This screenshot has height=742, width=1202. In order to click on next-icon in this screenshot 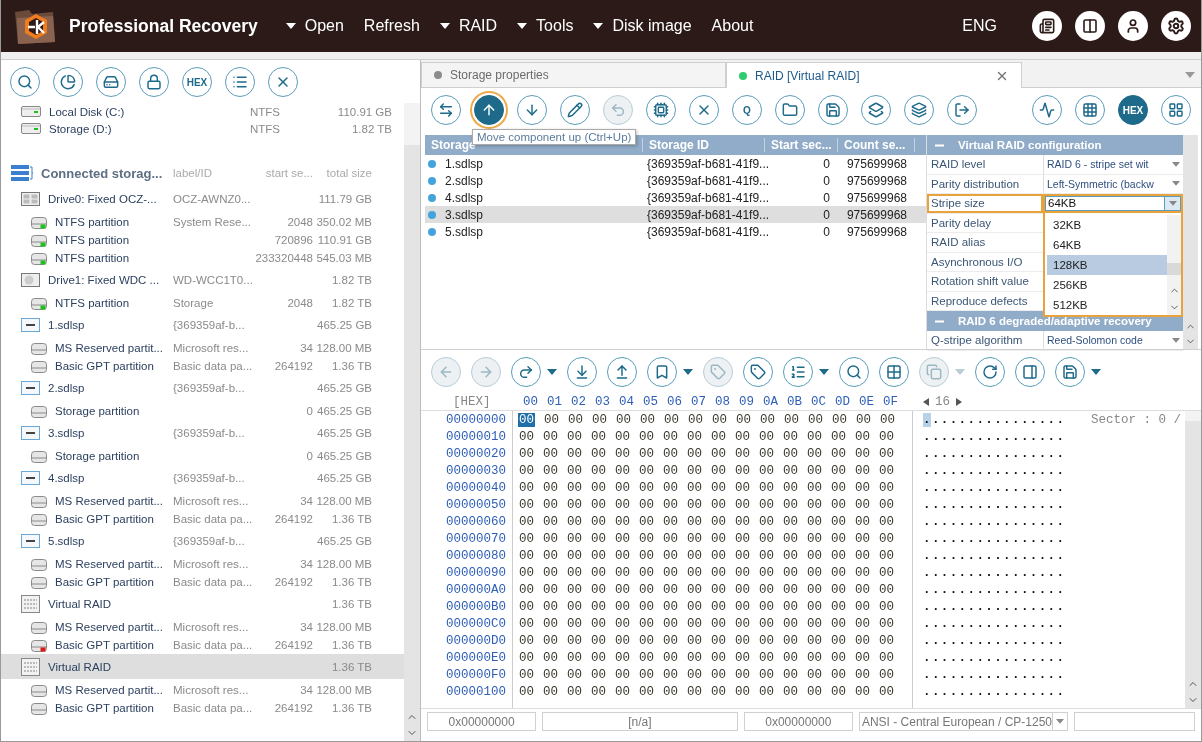, I will do `click(959, 402)`.